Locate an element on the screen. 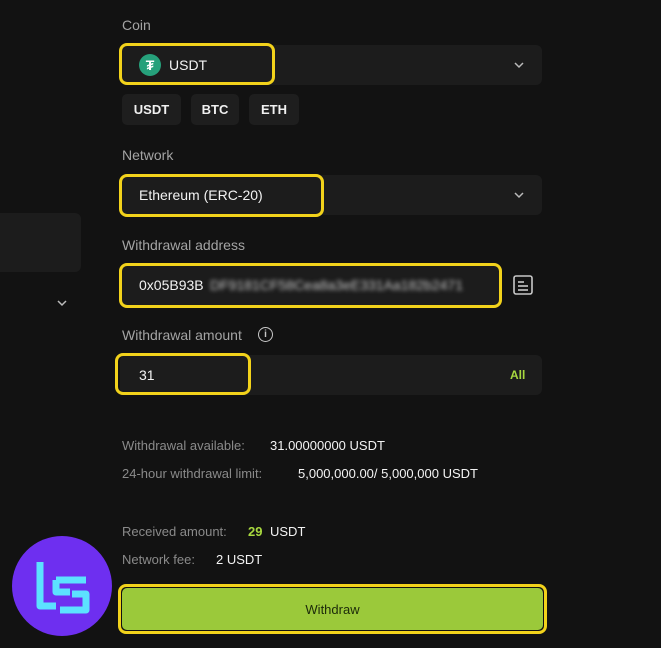  withdraw-button-label: Withdraw is located at coordinates (332, 609).